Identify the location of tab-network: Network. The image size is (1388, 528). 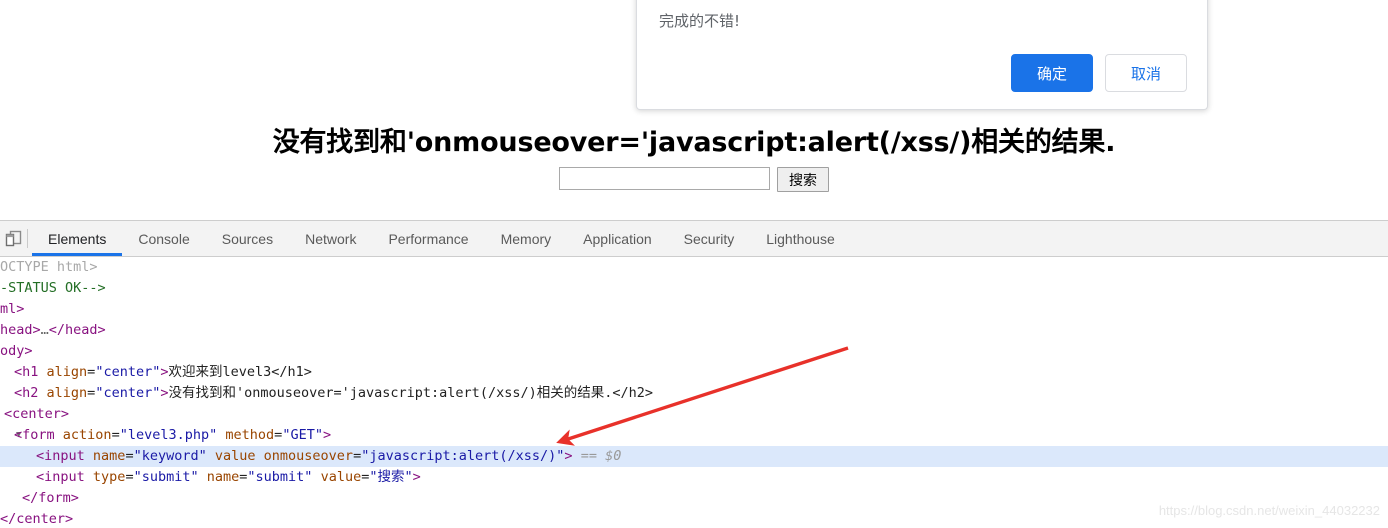
(330, 238).